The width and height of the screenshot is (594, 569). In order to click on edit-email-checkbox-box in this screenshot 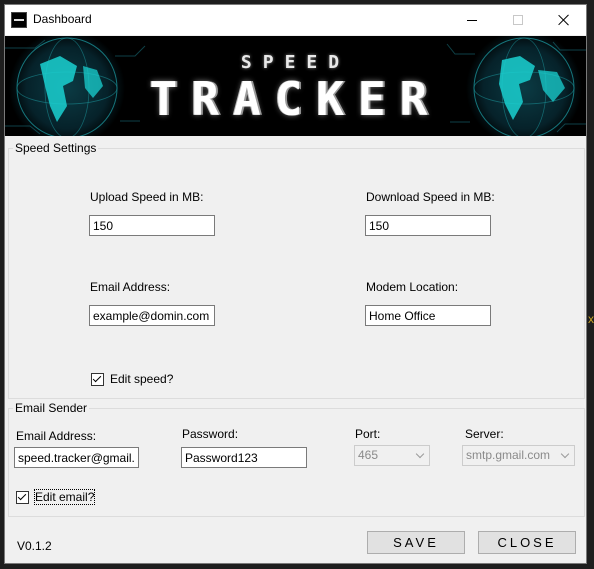, I will do `click(22, 497)`.